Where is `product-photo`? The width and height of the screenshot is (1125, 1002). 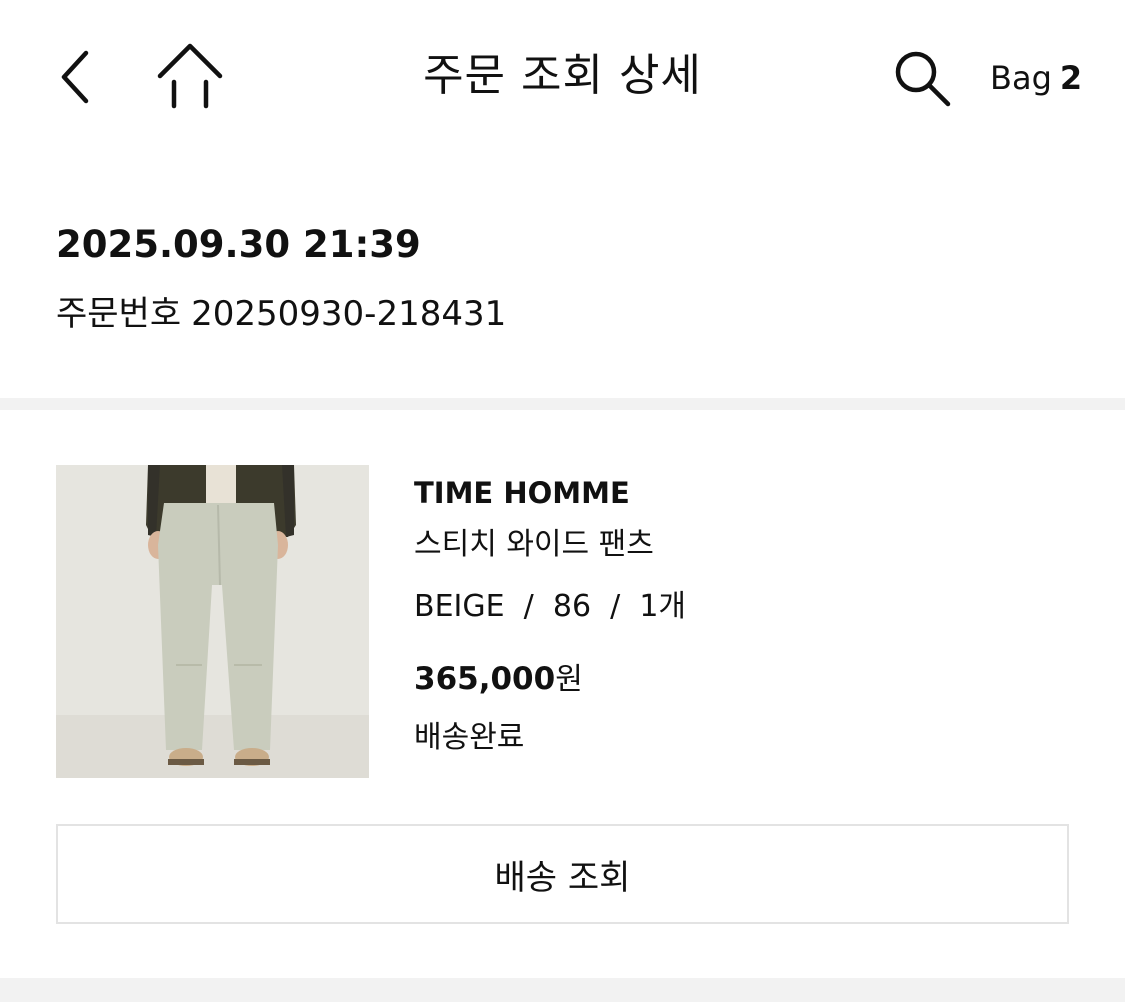 product-photo is located at coordinates (212, 621).